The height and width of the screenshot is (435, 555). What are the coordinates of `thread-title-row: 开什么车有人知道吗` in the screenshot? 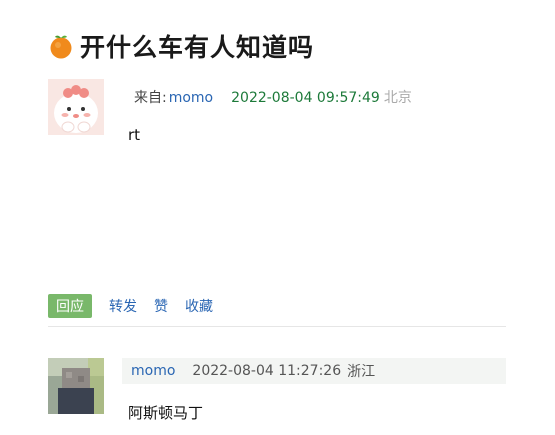 It's located at (181, 46).